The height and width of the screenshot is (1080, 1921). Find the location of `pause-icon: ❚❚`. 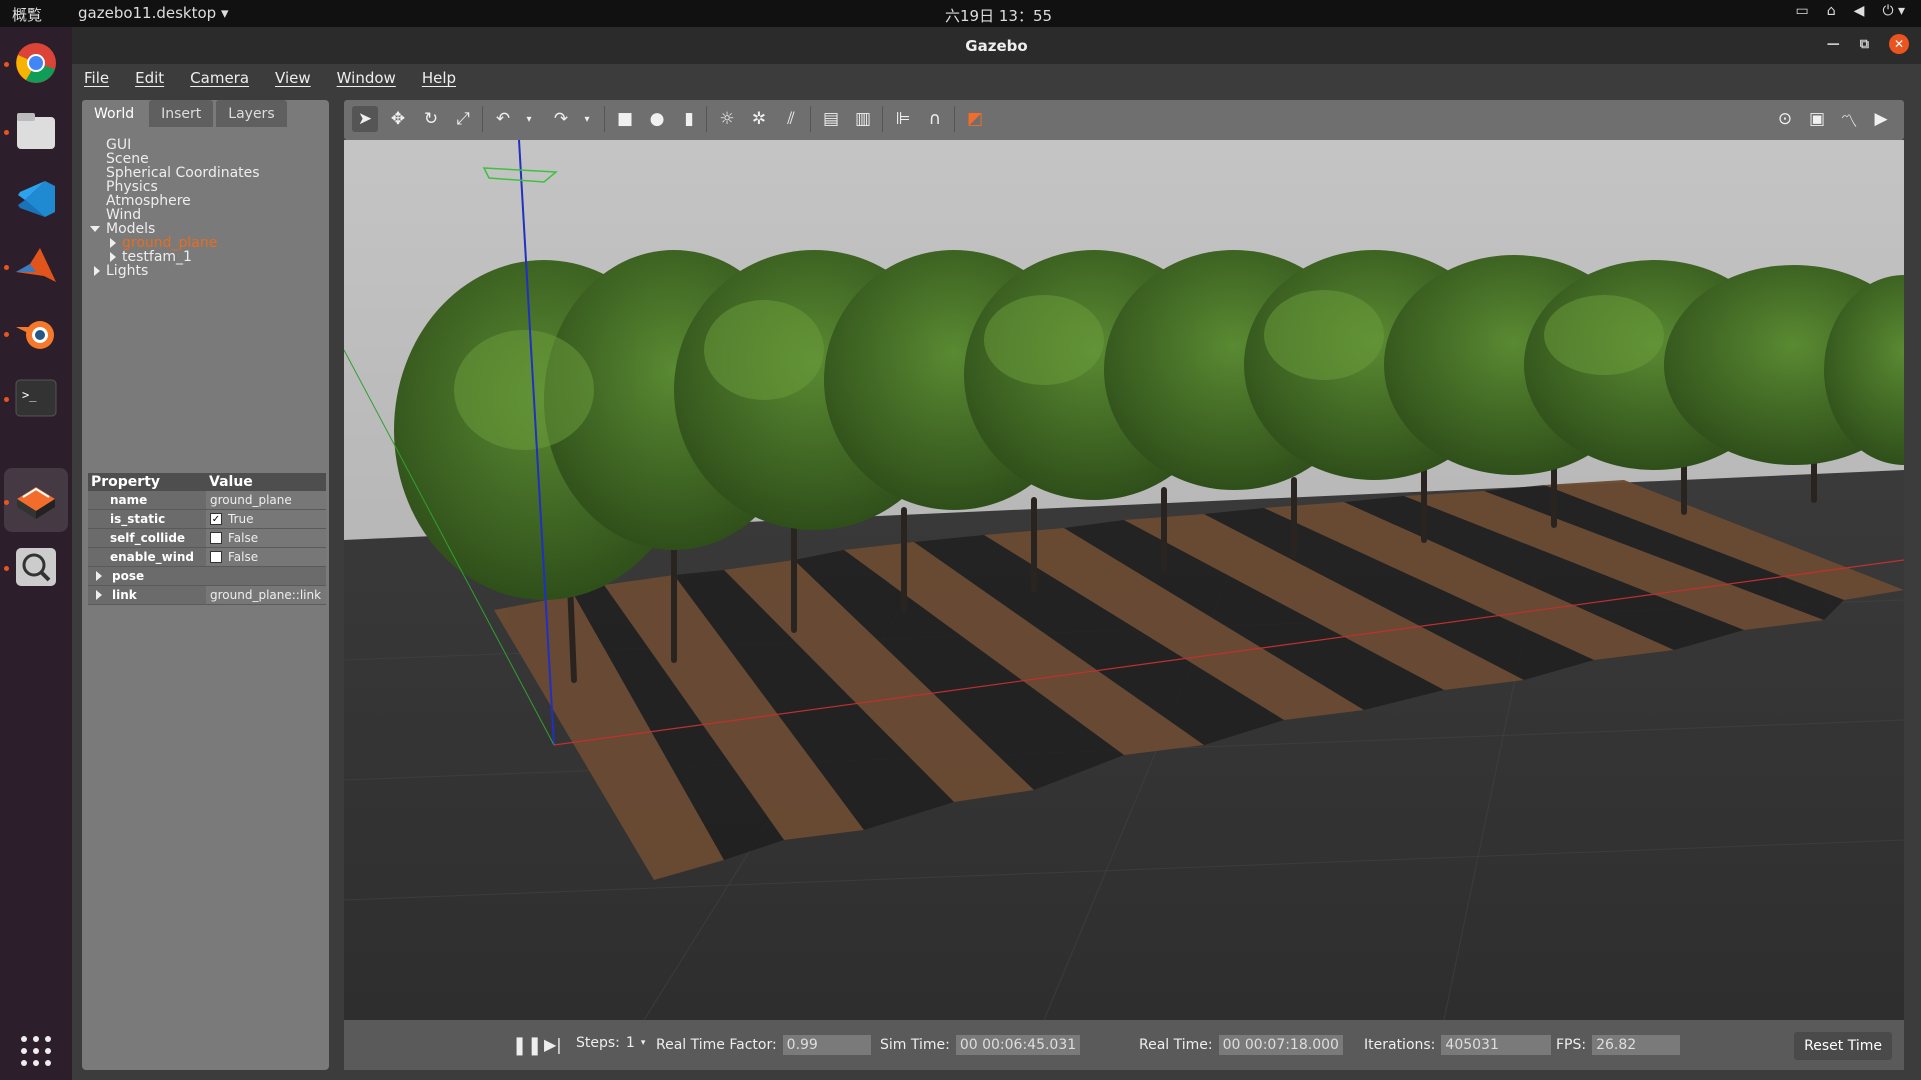

pause-icon: ❚❚ is located at coordinates (527, 1045).